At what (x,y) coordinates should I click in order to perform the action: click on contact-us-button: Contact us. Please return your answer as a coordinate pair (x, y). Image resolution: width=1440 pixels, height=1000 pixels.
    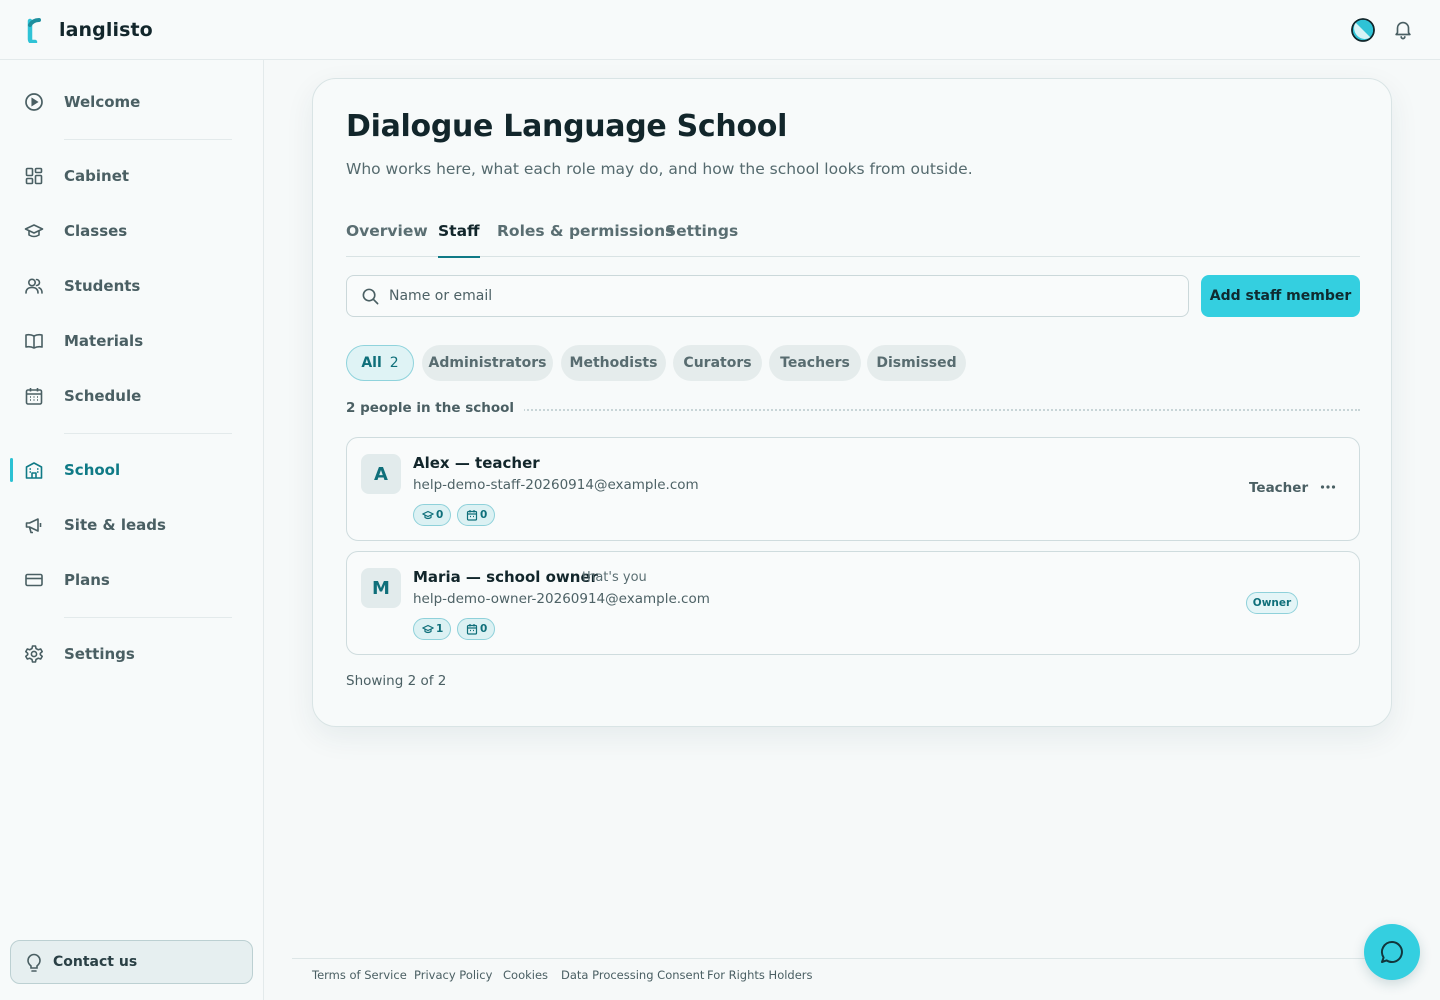
    Looking at the image, I should click on (131, 962).